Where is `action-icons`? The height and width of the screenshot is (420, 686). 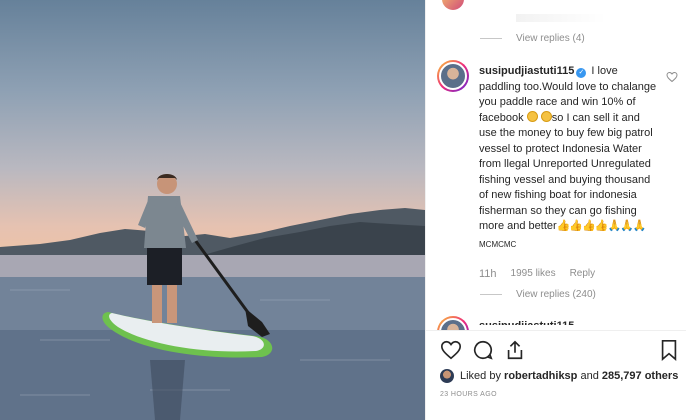
action-icons is located at coordinates (483, 350).